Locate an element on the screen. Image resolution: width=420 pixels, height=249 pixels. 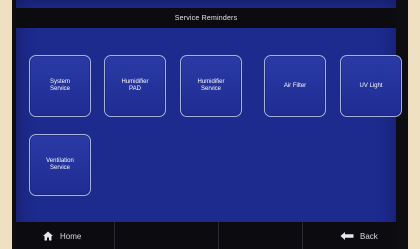
home-label: Home is located at coordinates (71, 236).